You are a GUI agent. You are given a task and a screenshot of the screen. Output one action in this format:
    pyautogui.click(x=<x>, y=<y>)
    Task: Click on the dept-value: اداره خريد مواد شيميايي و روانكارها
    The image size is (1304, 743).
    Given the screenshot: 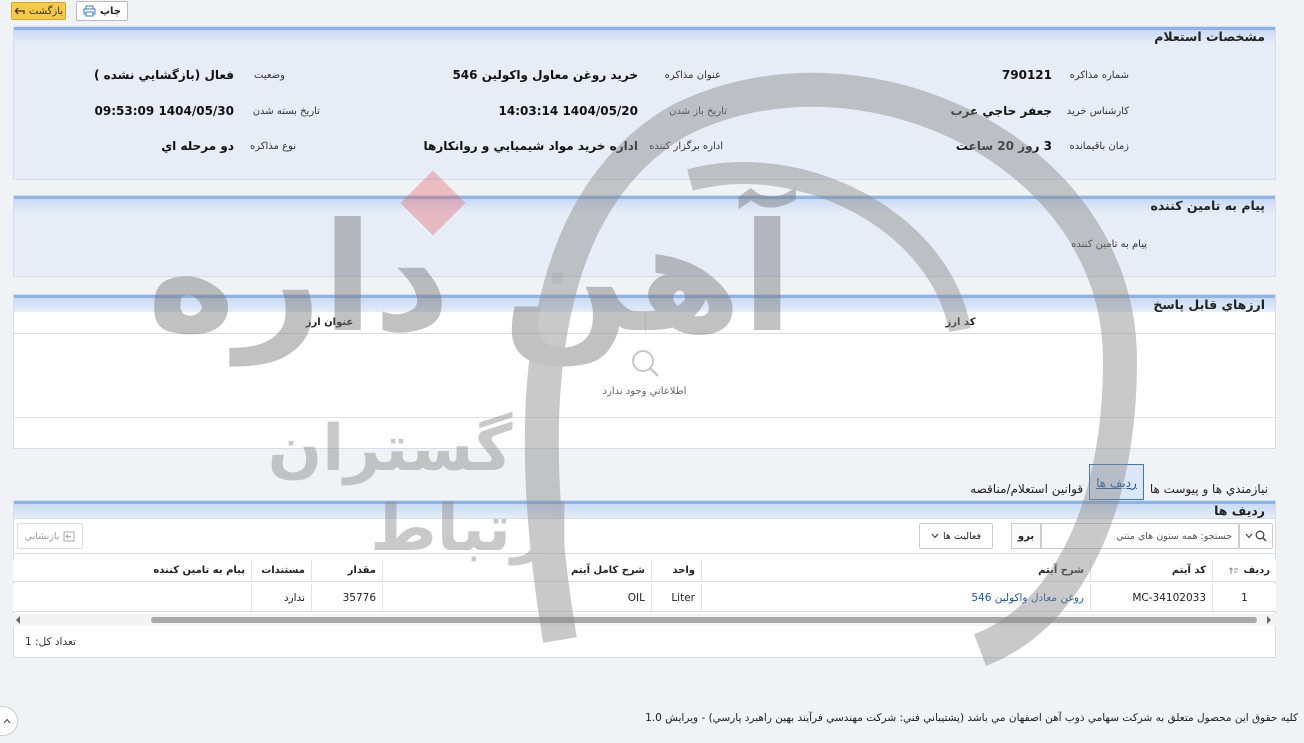 What is the action you would take?
    pyautogui.click(x=531, y=146)
    